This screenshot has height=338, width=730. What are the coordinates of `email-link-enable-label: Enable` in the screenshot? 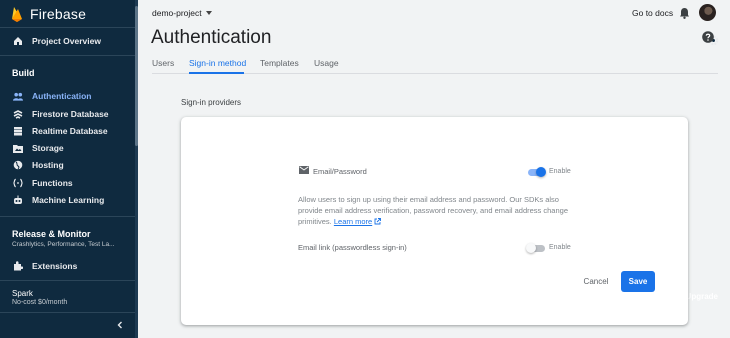 It's located at (560, 247).